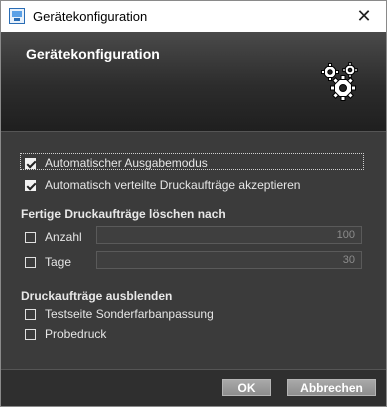 This screenshot has width=387, height=407. Describe the element at coordinates (30, 262) in the screenshot. I see `days-checkbox` at that location.